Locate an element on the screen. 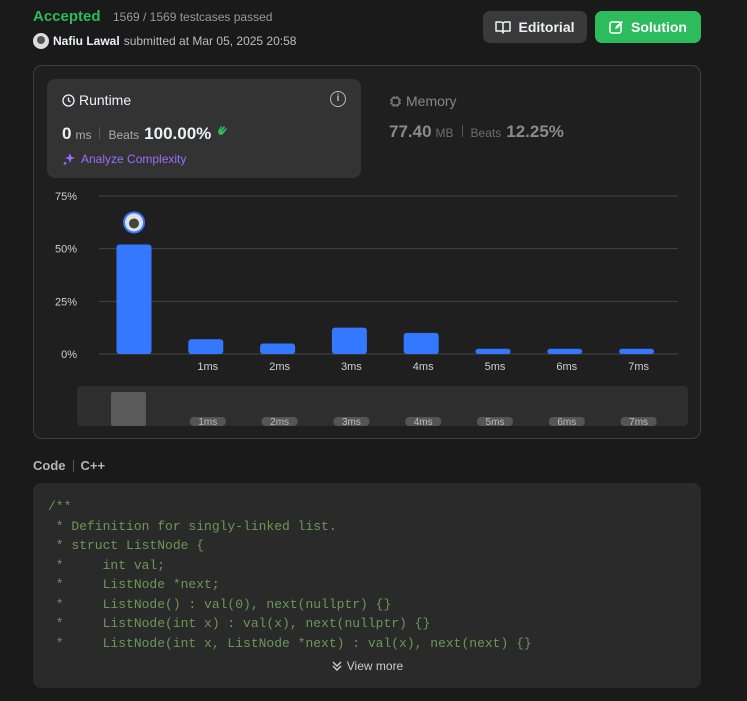 This screenshot has width=747, height=701. solution-label: Solution is located at coordinates (659, 27).